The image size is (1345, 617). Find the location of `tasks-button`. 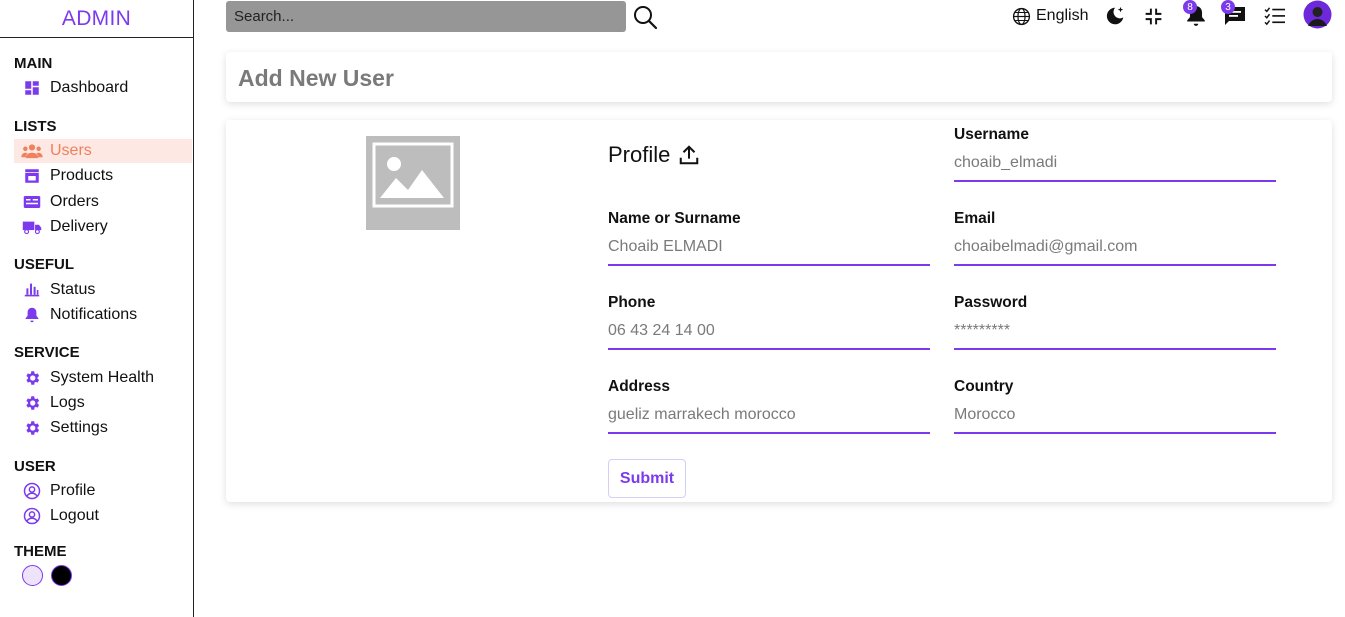

tasks-button is located at coordinates (1275, 16).